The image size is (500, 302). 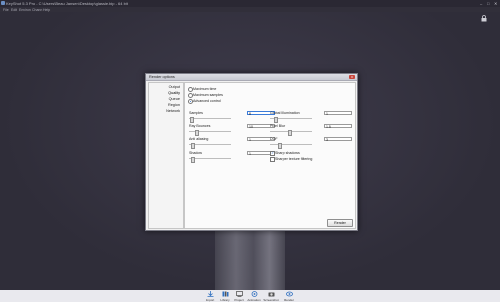 I want to click on checkbox-label: Sharper texture filtering, so click(x=294, y=158).